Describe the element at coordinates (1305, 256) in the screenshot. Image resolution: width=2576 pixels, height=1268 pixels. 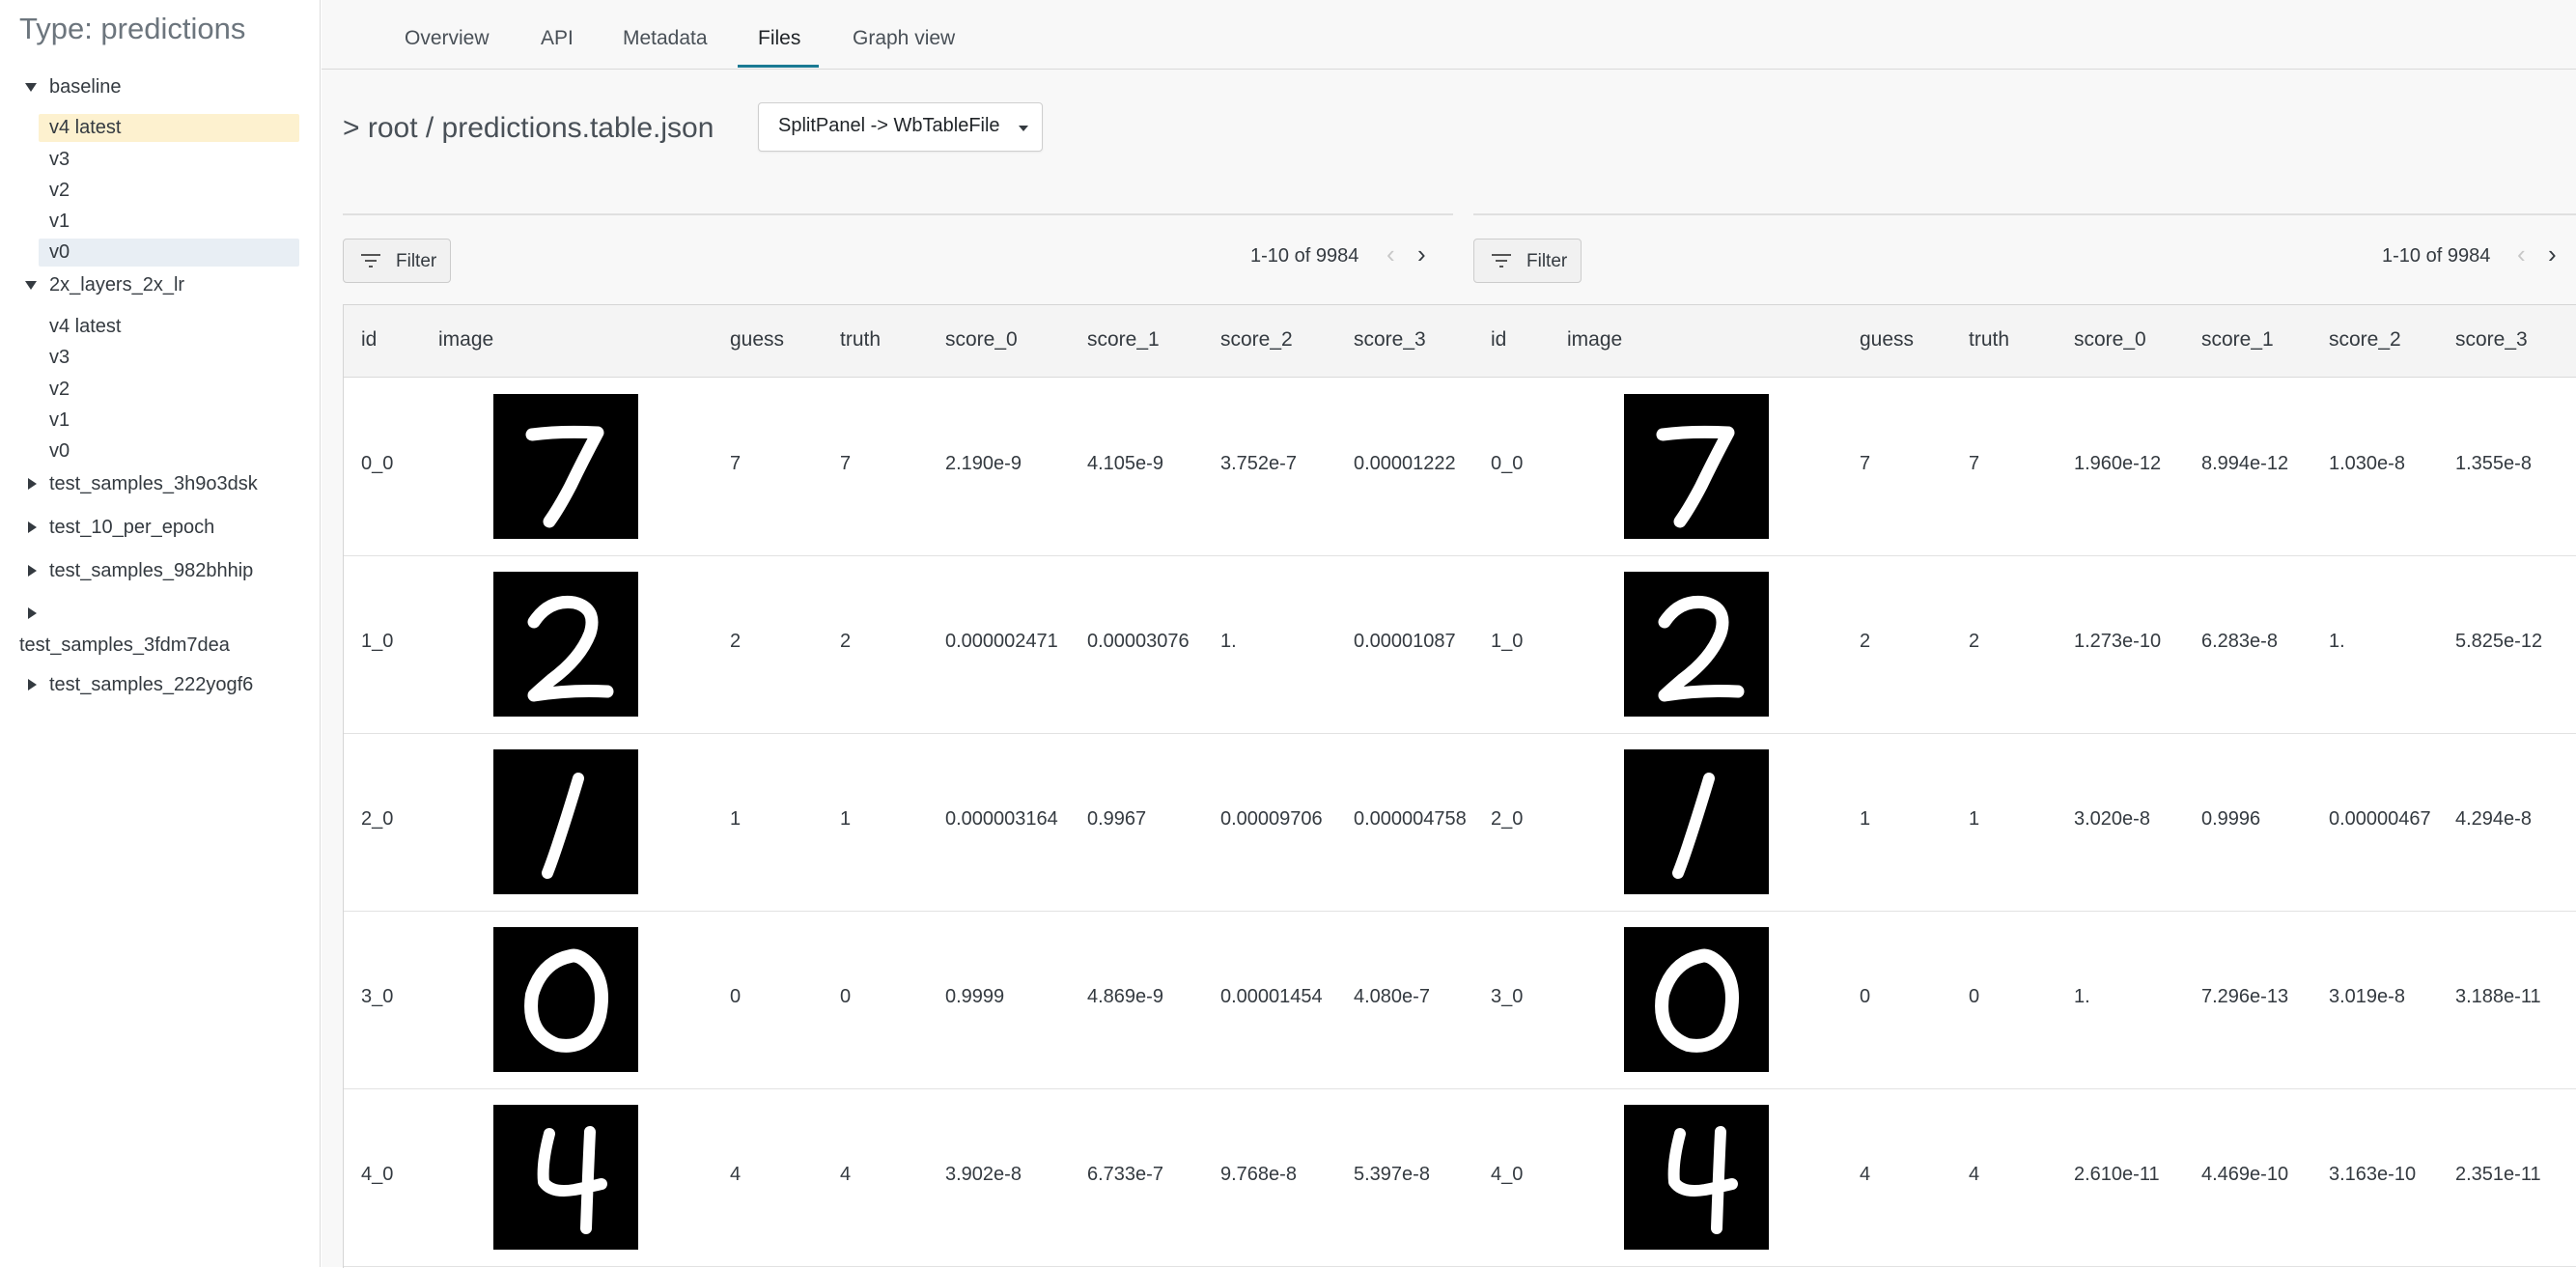
I see `pagination-count-left: 1-10 of 9984` at that location.